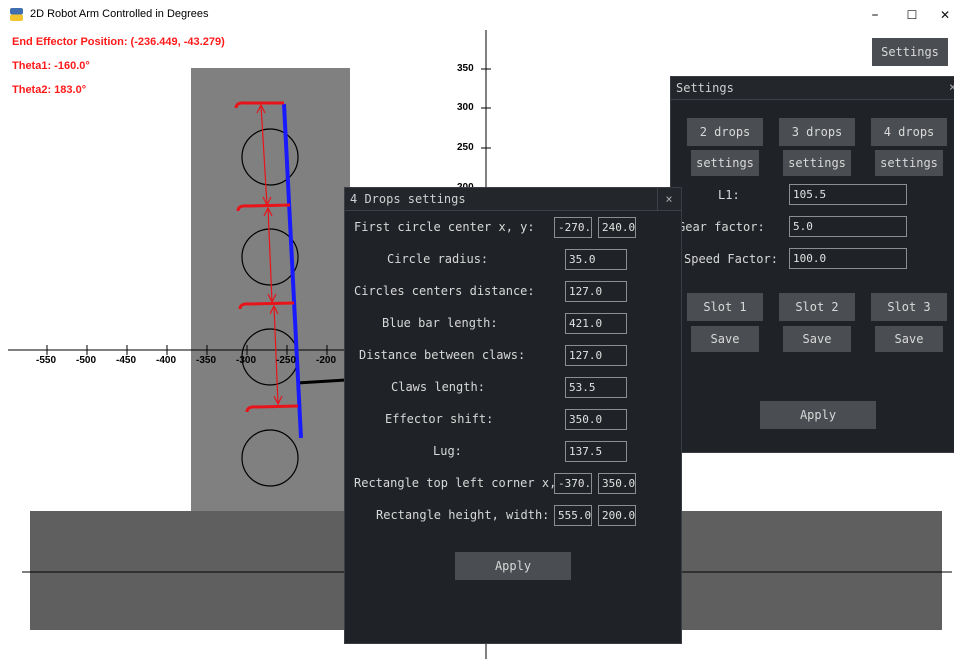 The image size is (954, 659). I want to click on speed-factor-input: 100.0, so click(848, 258).